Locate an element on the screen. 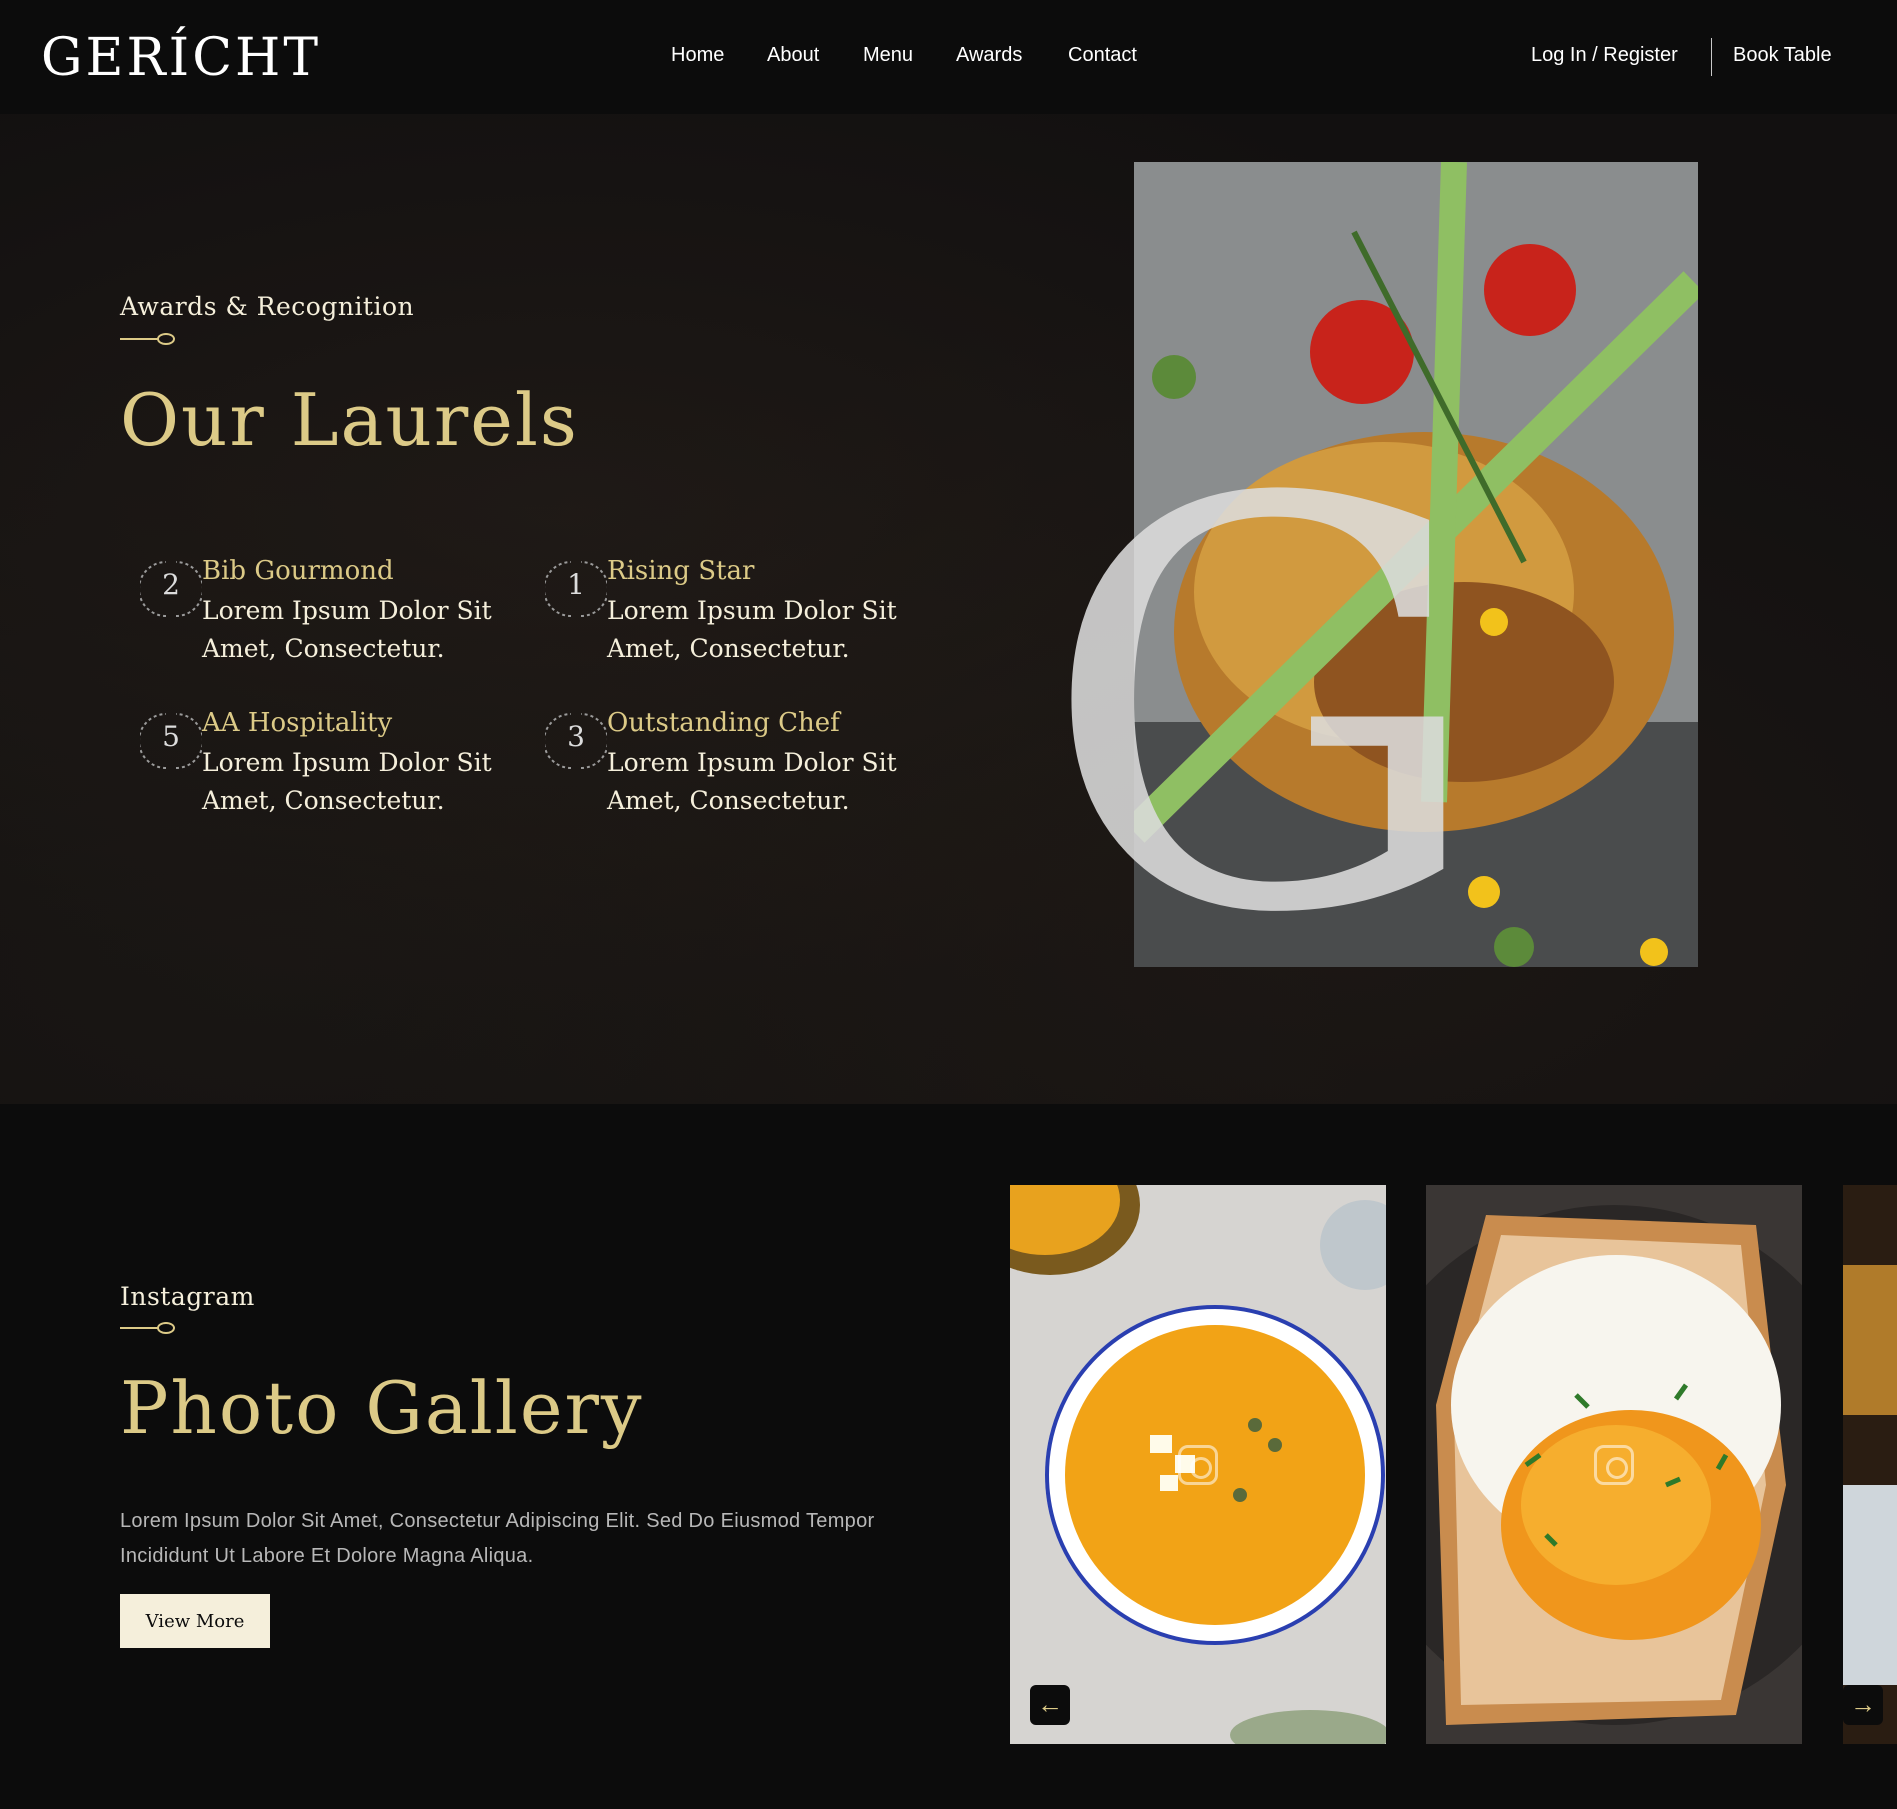 Image resolution: width=1897 pixels, height=1809 pixels. award-number: 5 is located at coordinates (171, 736).